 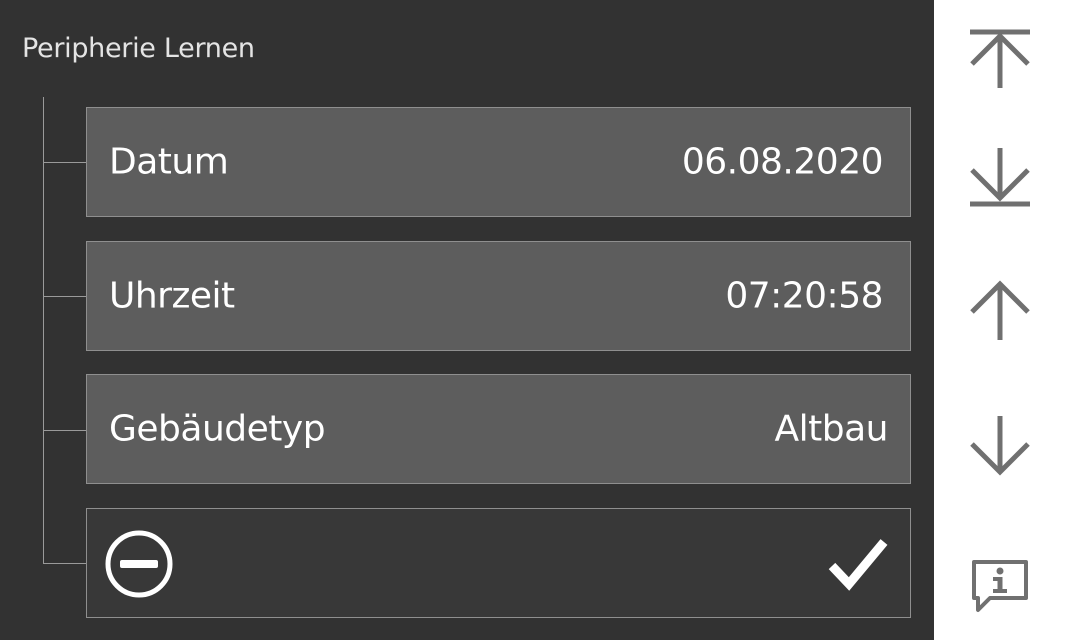 What do you see at coordinates (43, 330) in the screenshot?
I see `tree-connector-line` at bounding box center [43, 330].